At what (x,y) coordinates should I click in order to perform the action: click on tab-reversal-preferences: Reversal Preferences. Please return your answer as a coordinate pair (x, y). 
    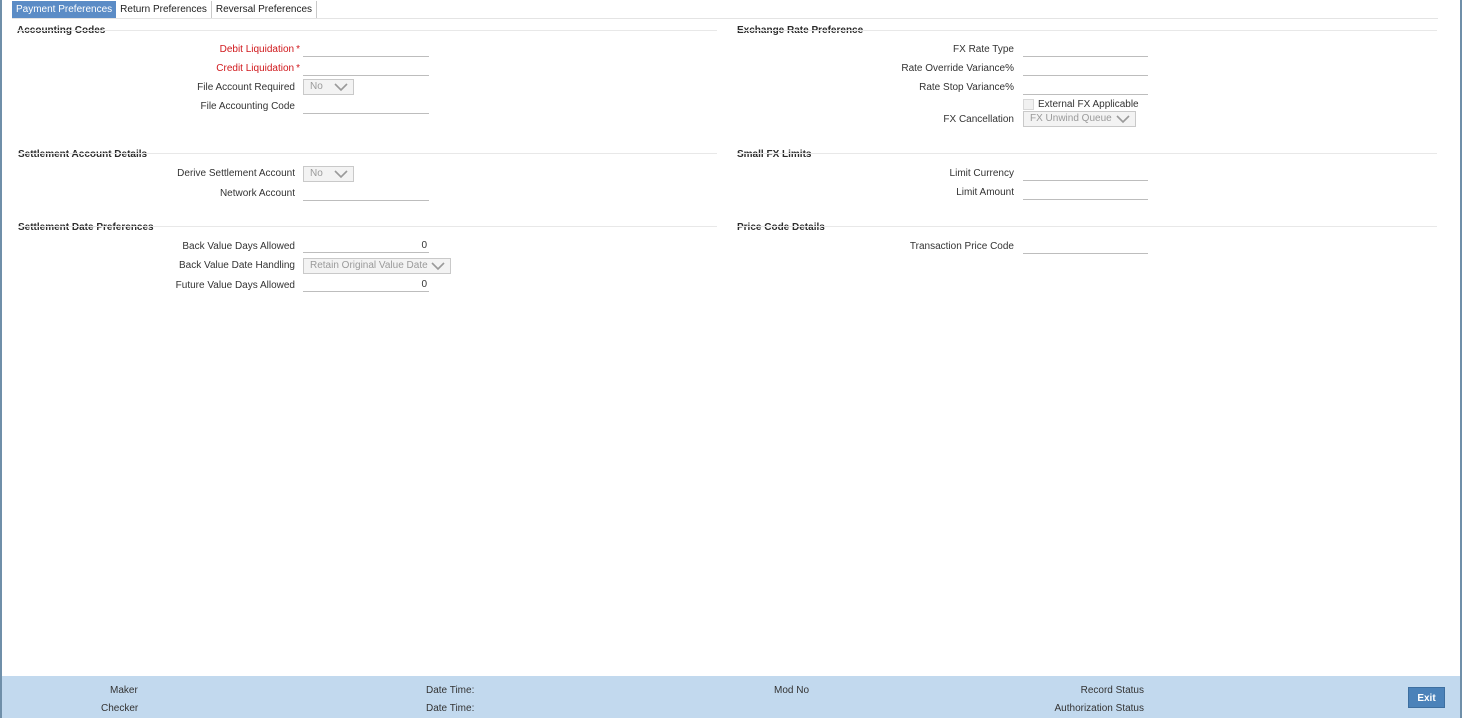
    Looking at the image, I should click on (265, 9).